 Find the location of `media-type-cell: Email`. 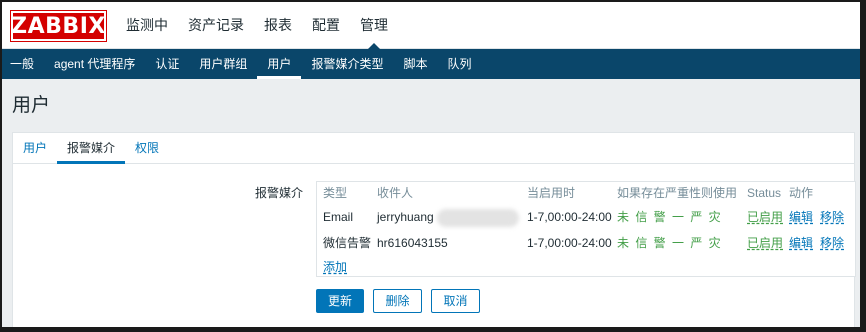

media-type-cell: Email is located at coordinates (338, 217).